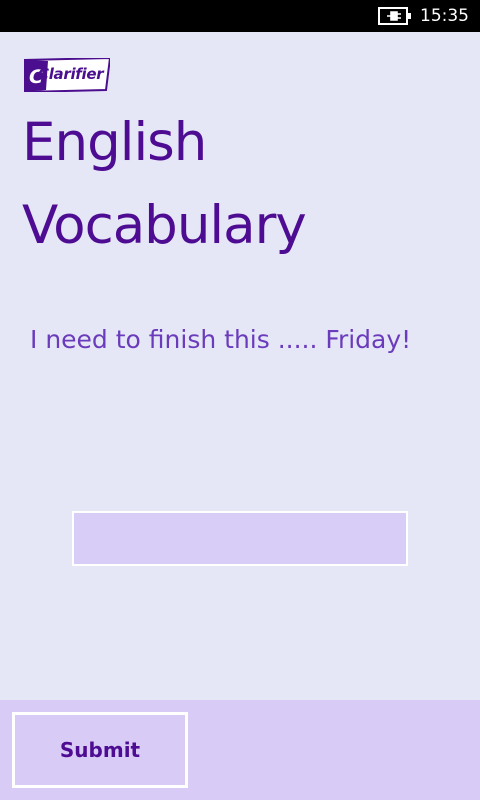 This screenshot has height=800, width=480. Describe the element at coordinates (240, 538) in the screenshot. I see `answer-input` at that location.